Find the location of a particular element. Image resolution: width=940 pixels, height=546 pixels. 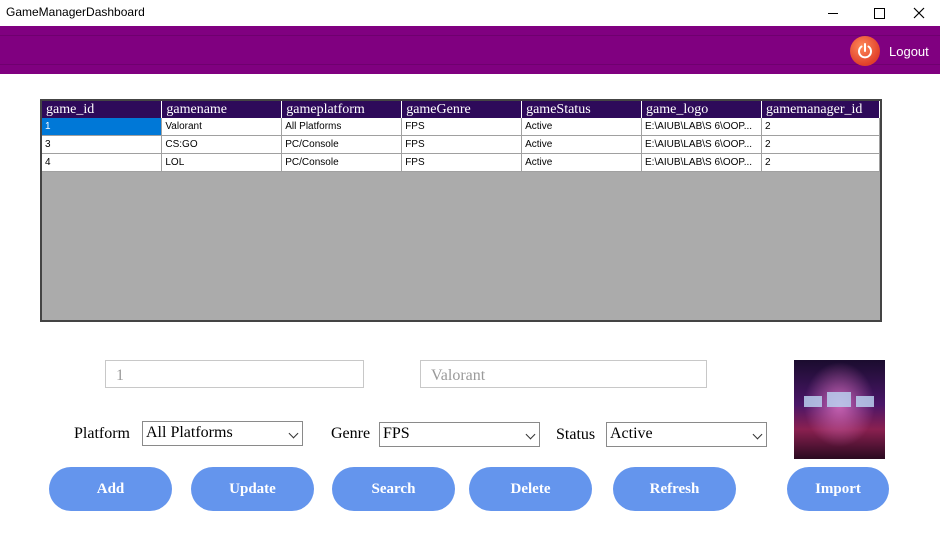

status-selected-value: Active is located at coordinates (631, 433).